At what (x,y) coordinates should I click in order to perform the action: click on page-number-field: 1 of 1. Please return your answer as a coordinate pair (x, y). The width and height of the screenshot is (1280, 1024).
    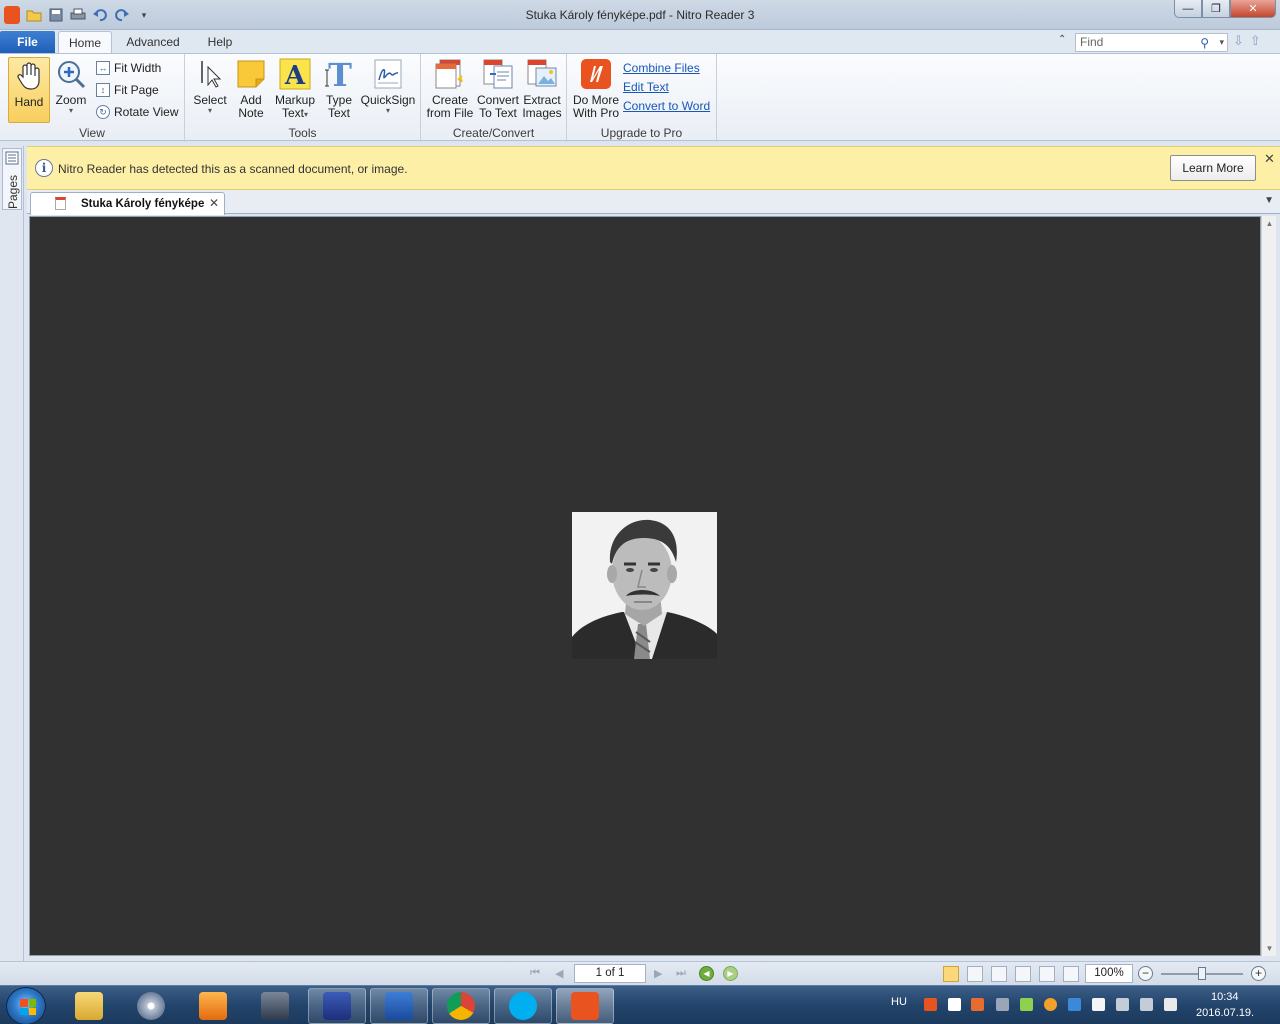
    Looking at the image, I should click on (610, 973).